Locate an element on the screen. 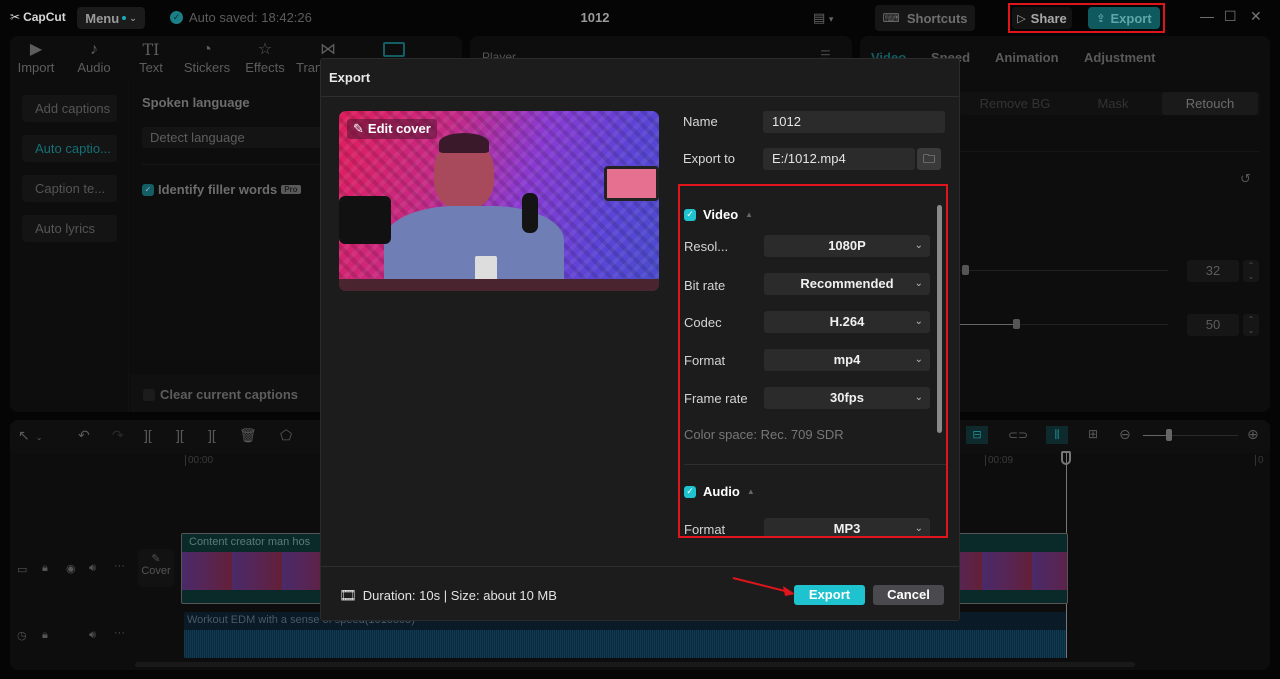  slider-1-handle is located at coordinates (965, 270).